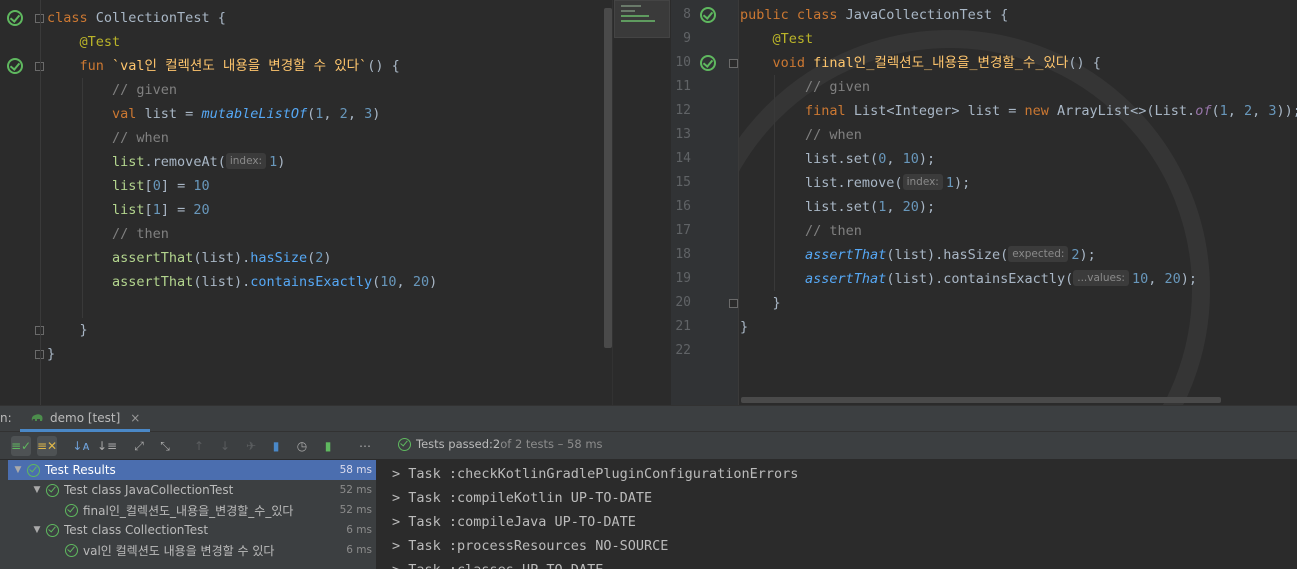 The height and width of the screenshot is (569, 1297). I want to click on line-number: 21, so click(683, 326).